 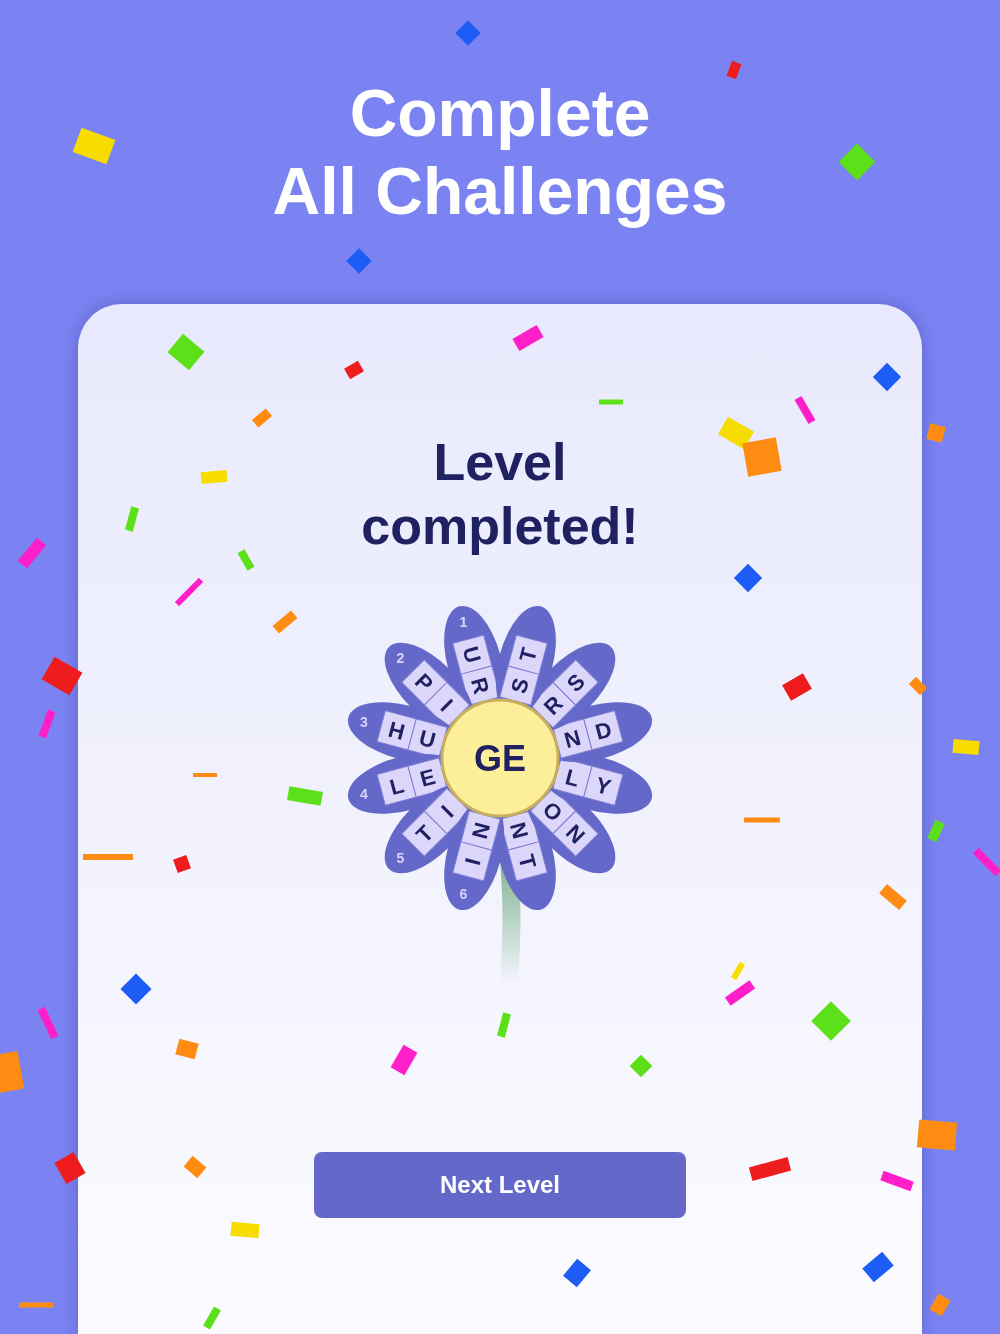 I want to click on word-number: 3, so click(x=363, y=721).